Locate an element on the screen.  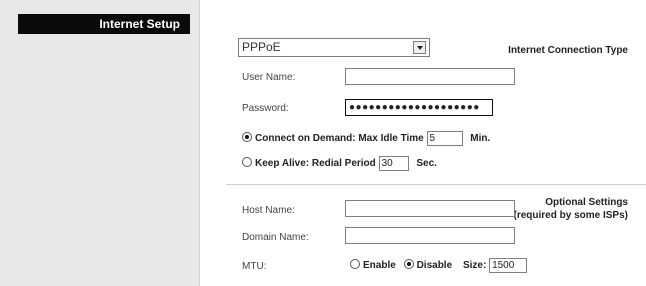
max-idle-time-input: 5 is located at coordinates (444, 138).